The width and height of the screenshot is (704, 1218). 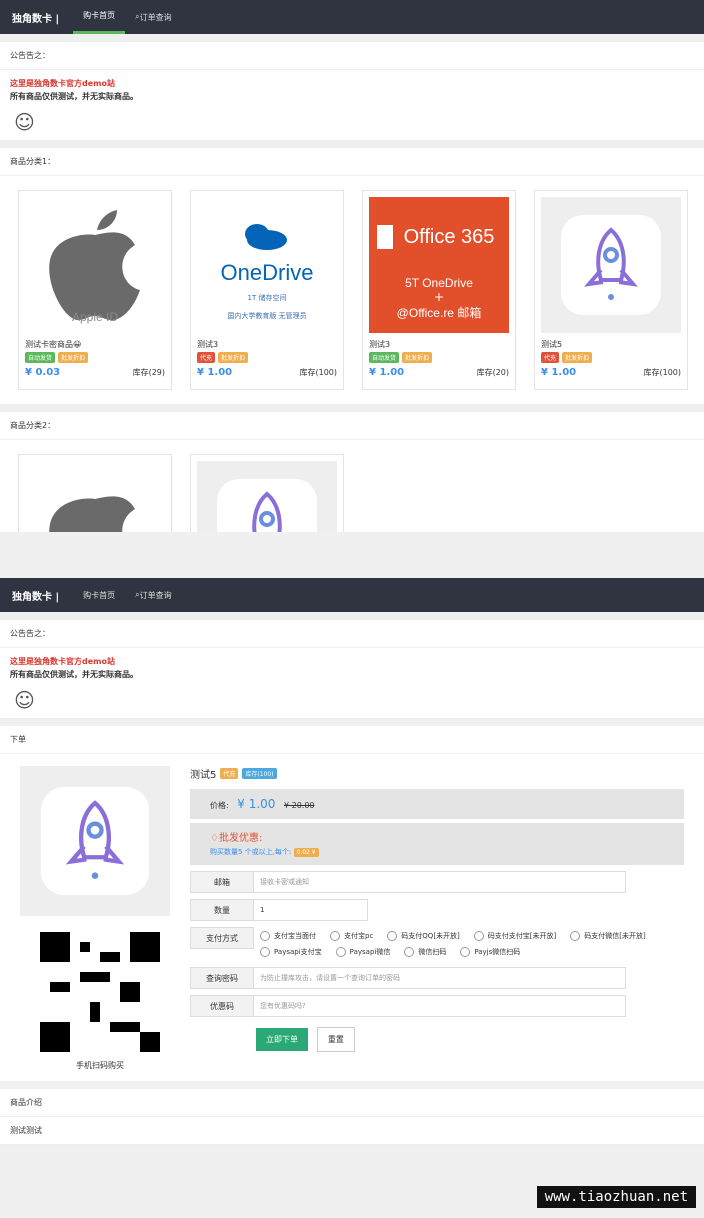 What do you see at coordinates (222, 978) in the screenshot?
I see `pwd-label: 查询密码` at bounding box center [222, 978].